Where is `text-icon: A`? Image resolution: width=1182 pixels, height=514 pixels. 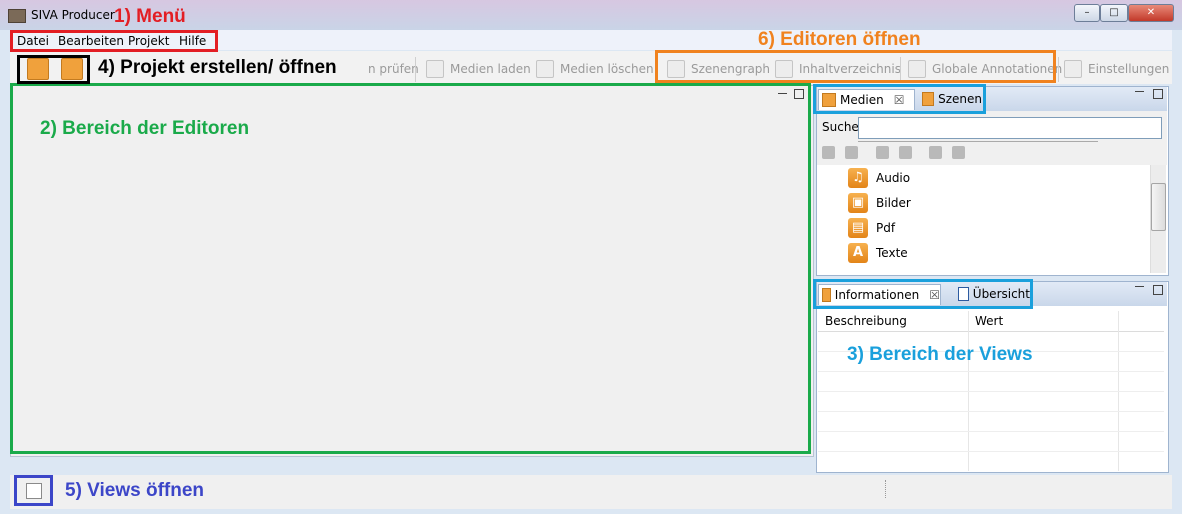 text-icon: A is located at coordinates (858, 253).